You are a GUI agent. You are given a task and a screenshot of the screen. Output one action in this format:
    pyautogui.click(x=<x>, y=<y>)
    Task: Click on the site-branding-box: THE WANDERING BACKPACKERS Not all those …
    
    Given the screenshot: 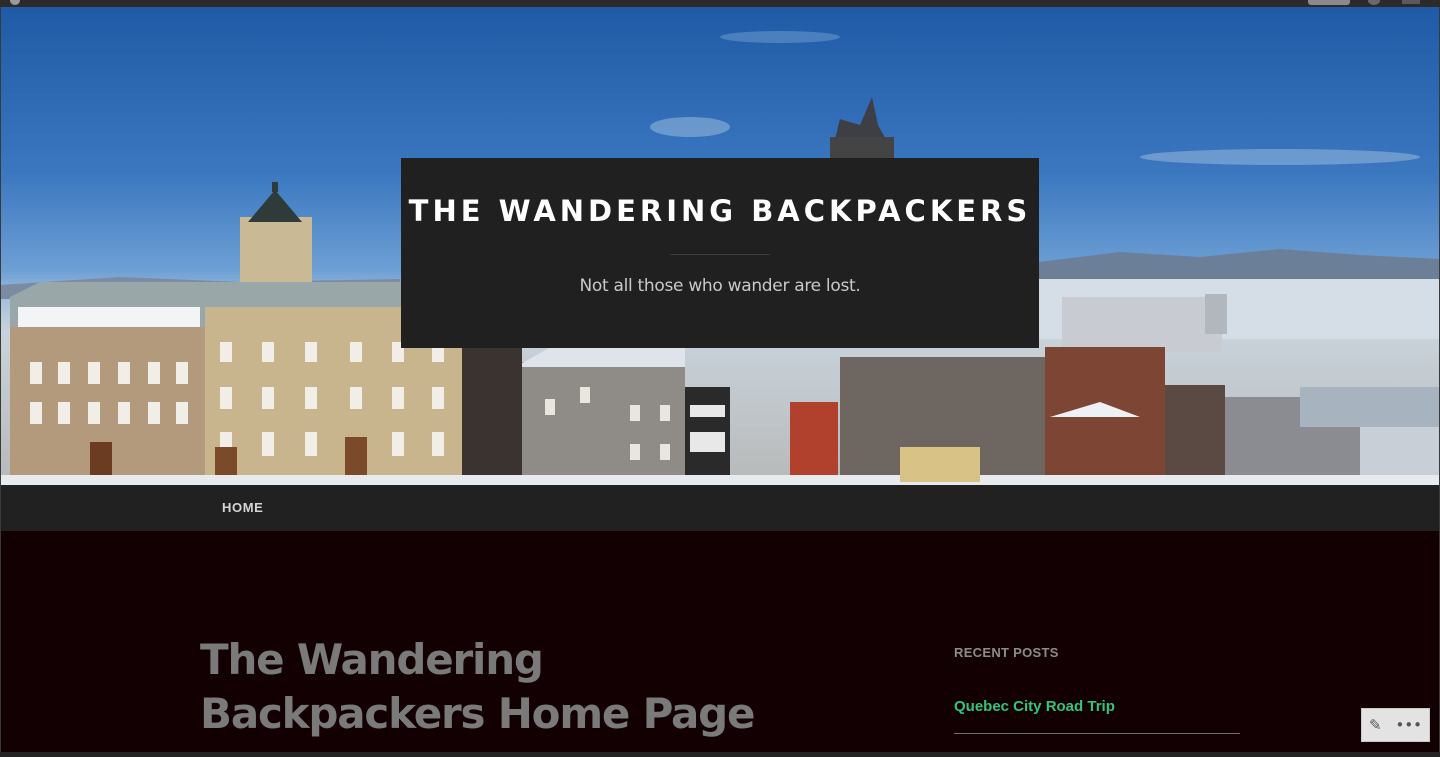 What is the action you would take?
    pyautogui.click(x=720, y=253)
    